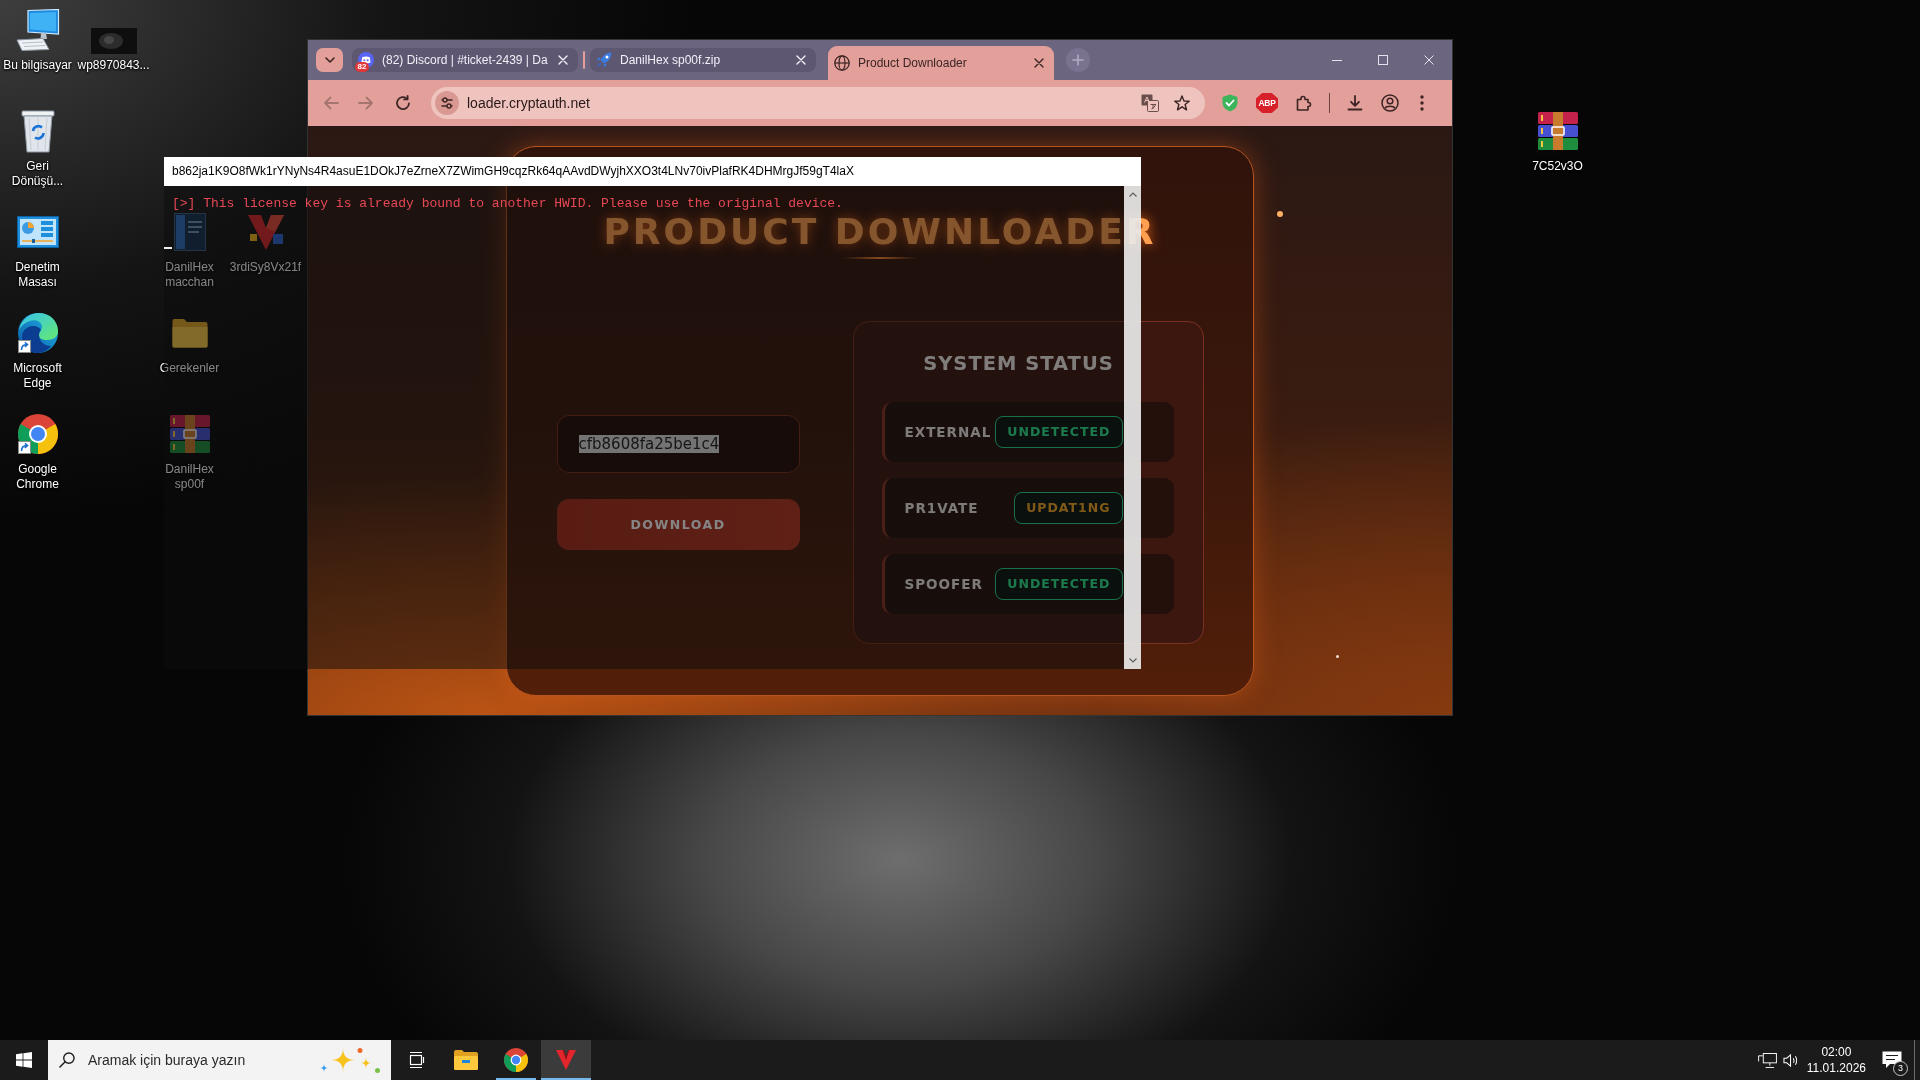 The width and height of the screenshot is (1920, 1080). I want to click on tab-search-button, so click(329, 60).